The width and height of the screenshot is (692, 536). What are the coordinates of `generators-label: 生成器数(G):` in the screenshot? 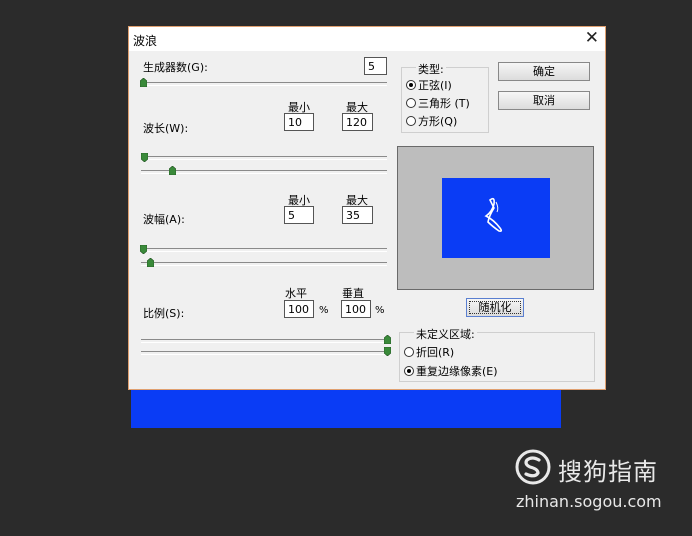 It's located at (175, 67).